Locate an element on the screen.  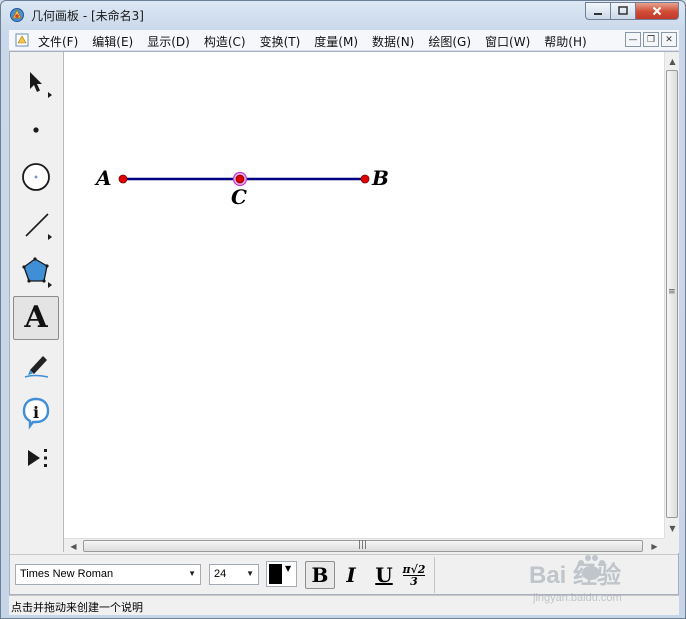
information-tool: i is located at coordinates (36, 411).